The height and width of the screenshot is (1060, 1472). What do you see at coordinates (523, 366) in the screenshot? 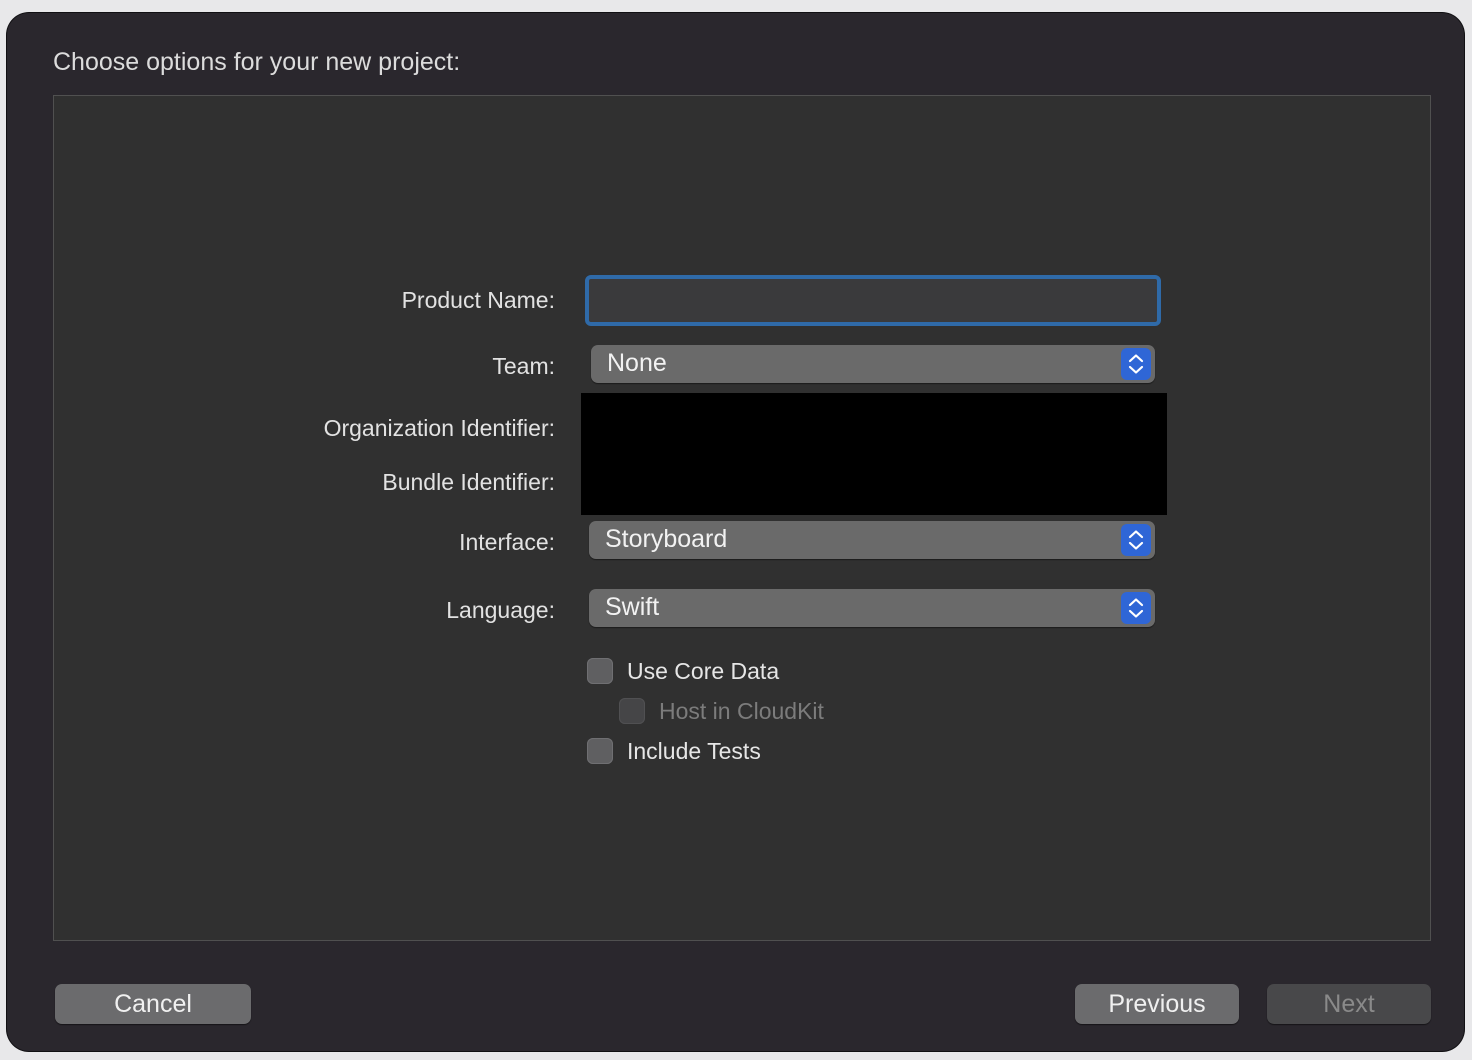
I see `team-label: Team:` at bounding box center [523, 366].